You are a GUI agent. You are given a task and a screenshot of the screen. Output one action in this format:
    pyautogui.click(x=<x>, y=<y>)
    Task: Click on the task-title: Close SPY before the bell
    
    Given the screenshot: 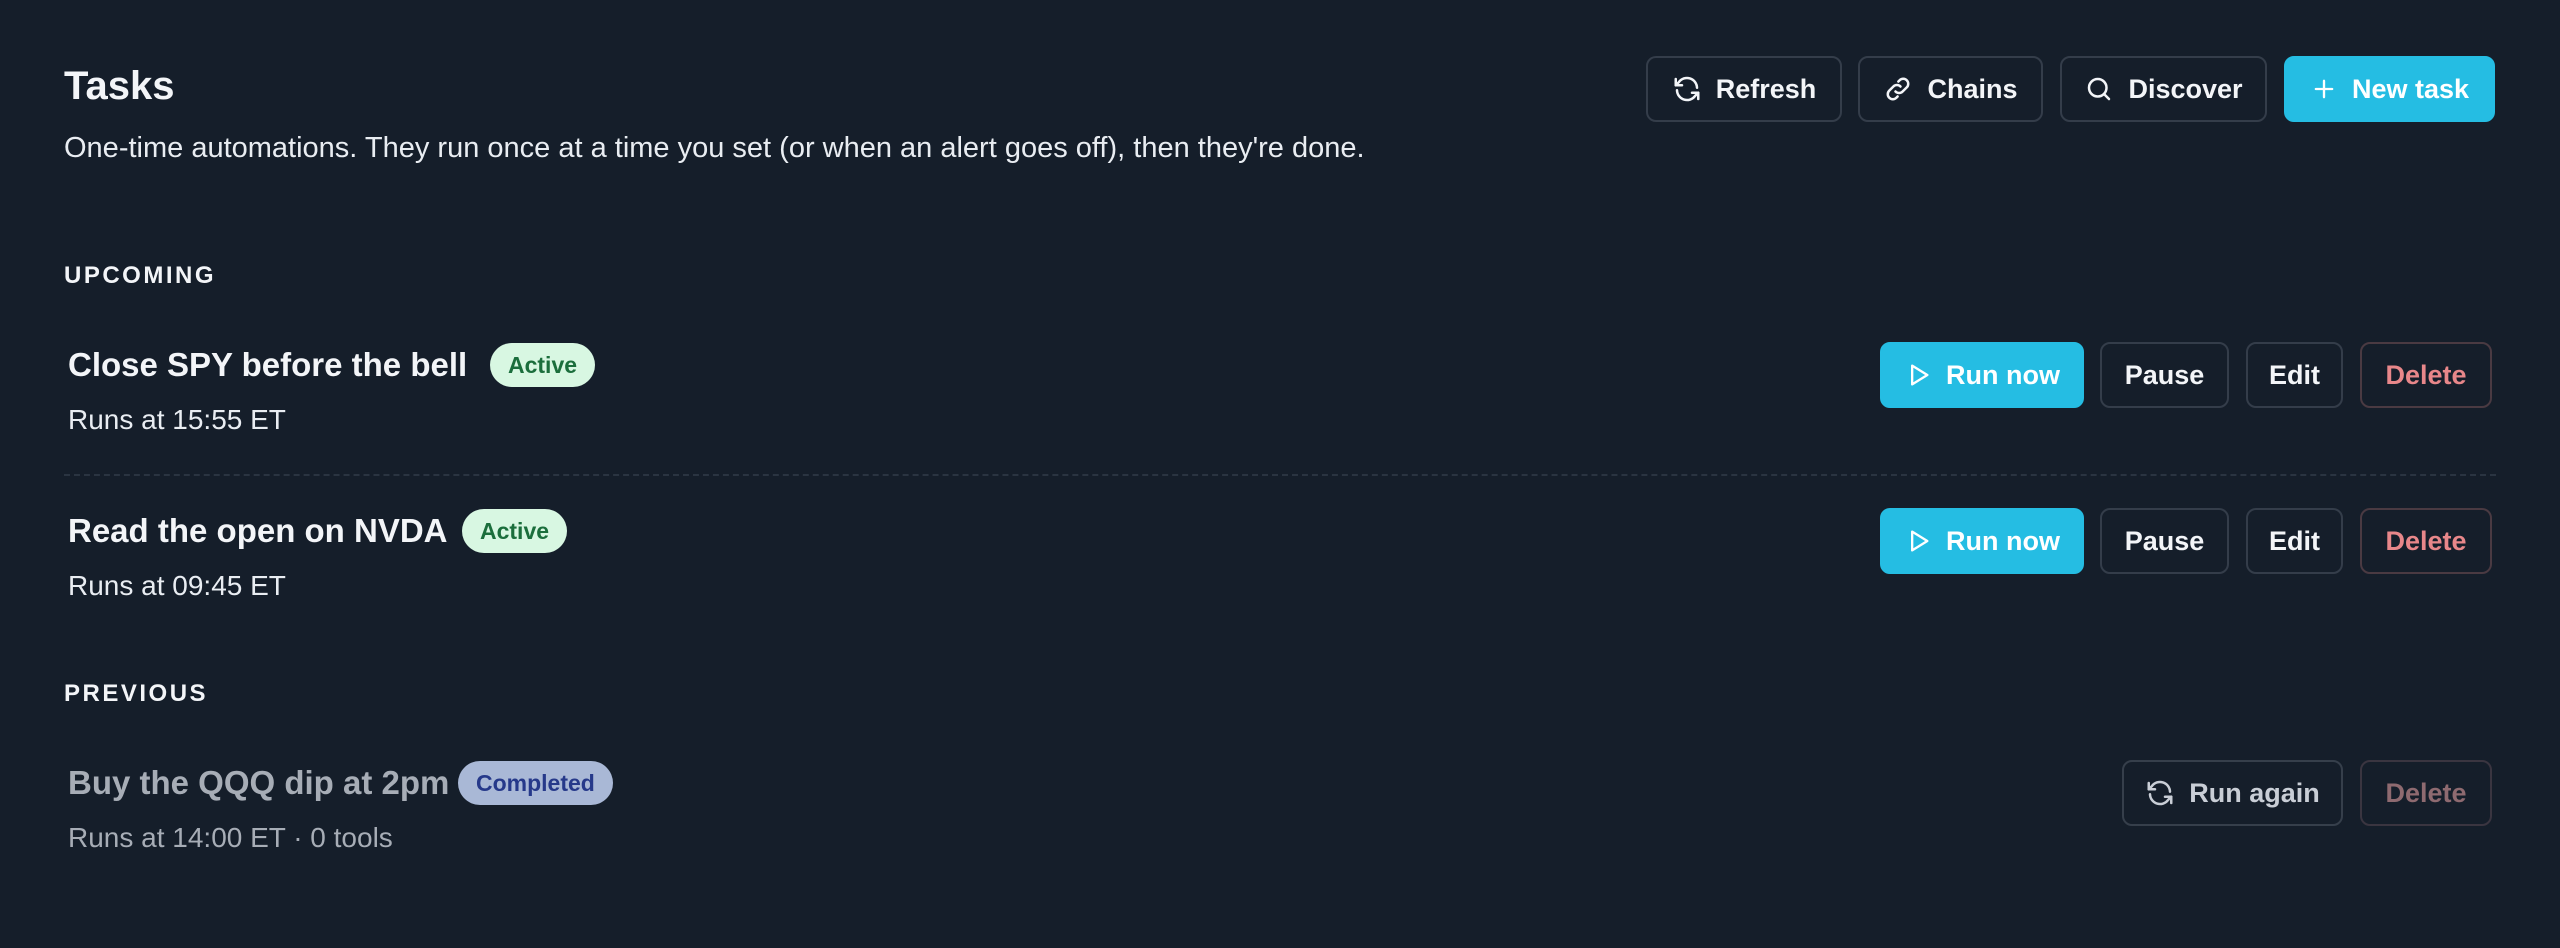 What is the action you would take?
    pyautogui.click(x=268, y=364)
    